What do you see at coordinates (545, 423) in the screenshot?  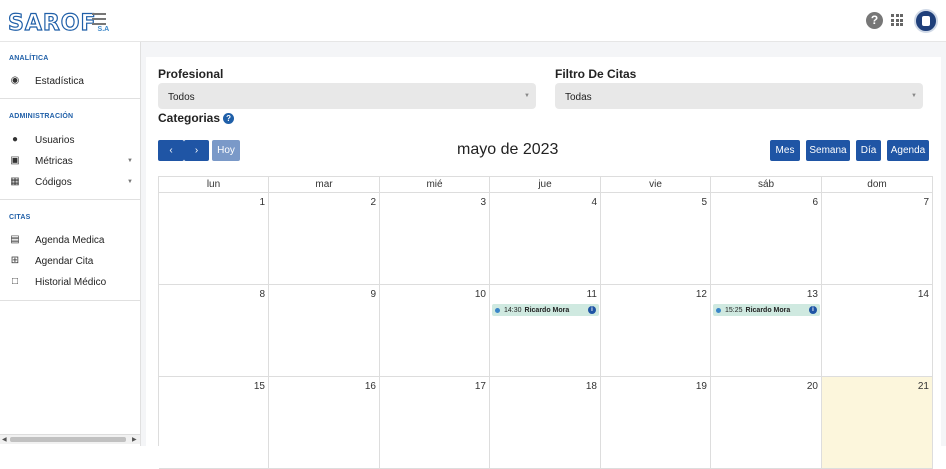 I see `day-cell: 18` at bounding box center [545, 423].